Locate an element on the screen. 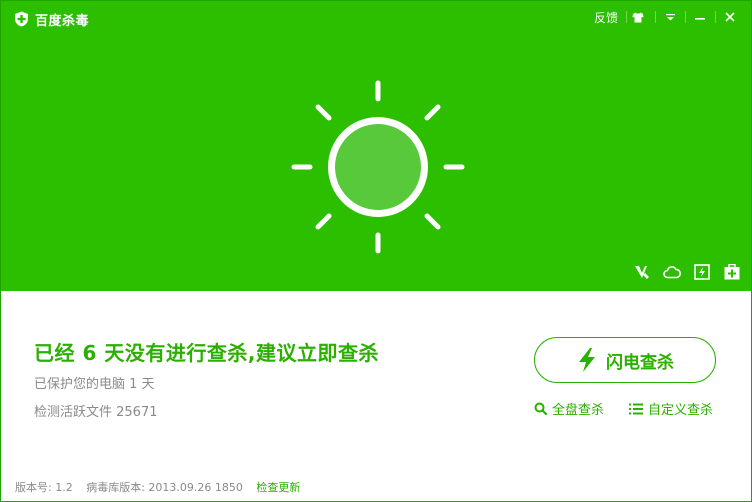 The width and height of the screenshot is (752, 502). menu-button is located at coordinates (670, 17).